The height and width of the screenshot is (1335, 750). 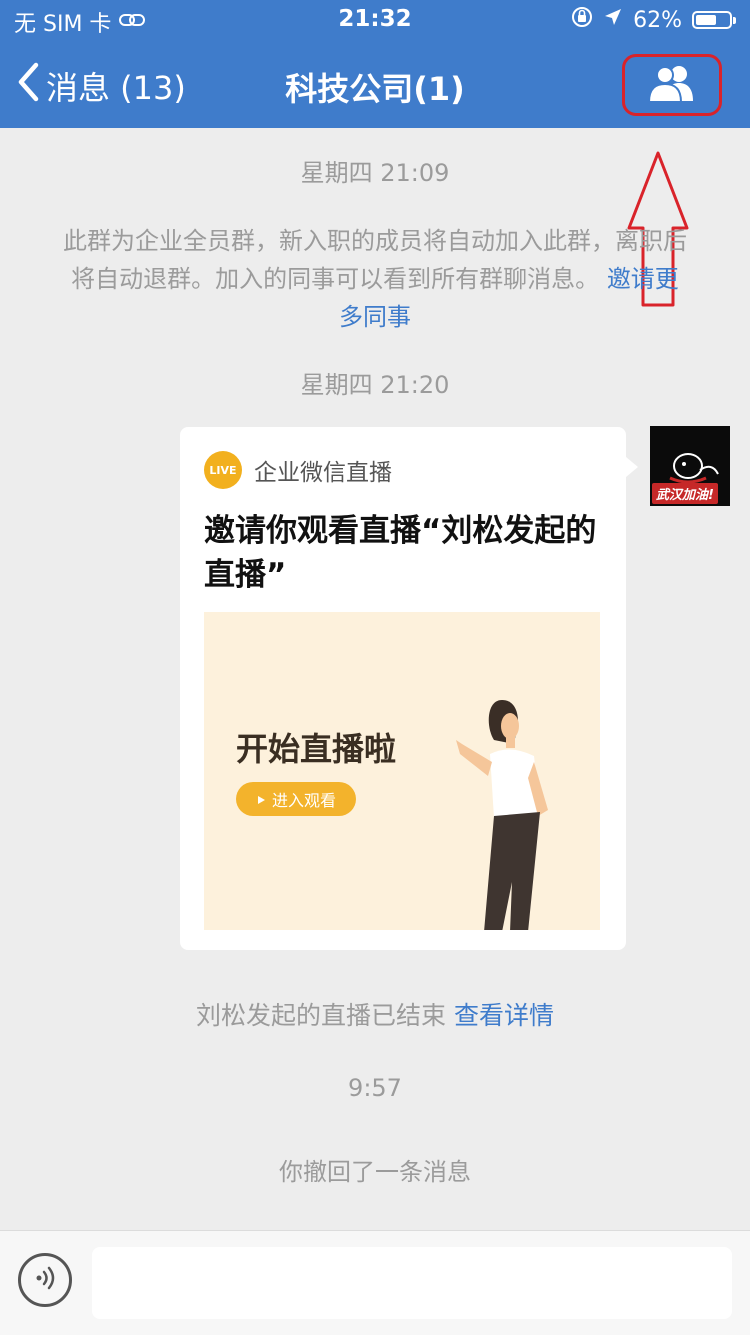 What do you see at coordinates (316, 749) in the screenshot?
I see `banner-heading: 开始直播啦` at bounding box center [316, 749].